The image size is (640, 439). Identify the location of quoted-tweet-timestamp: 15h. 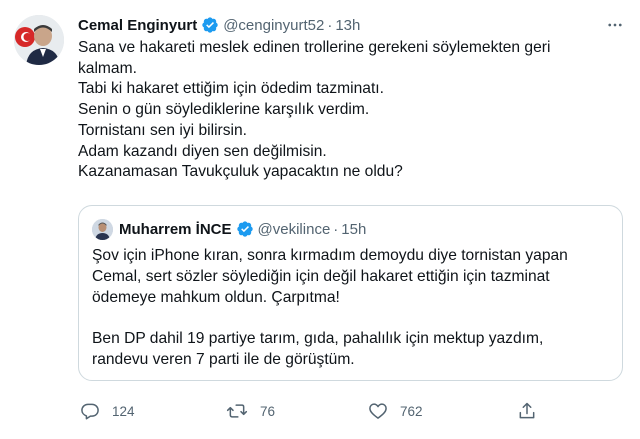
(354, 229).